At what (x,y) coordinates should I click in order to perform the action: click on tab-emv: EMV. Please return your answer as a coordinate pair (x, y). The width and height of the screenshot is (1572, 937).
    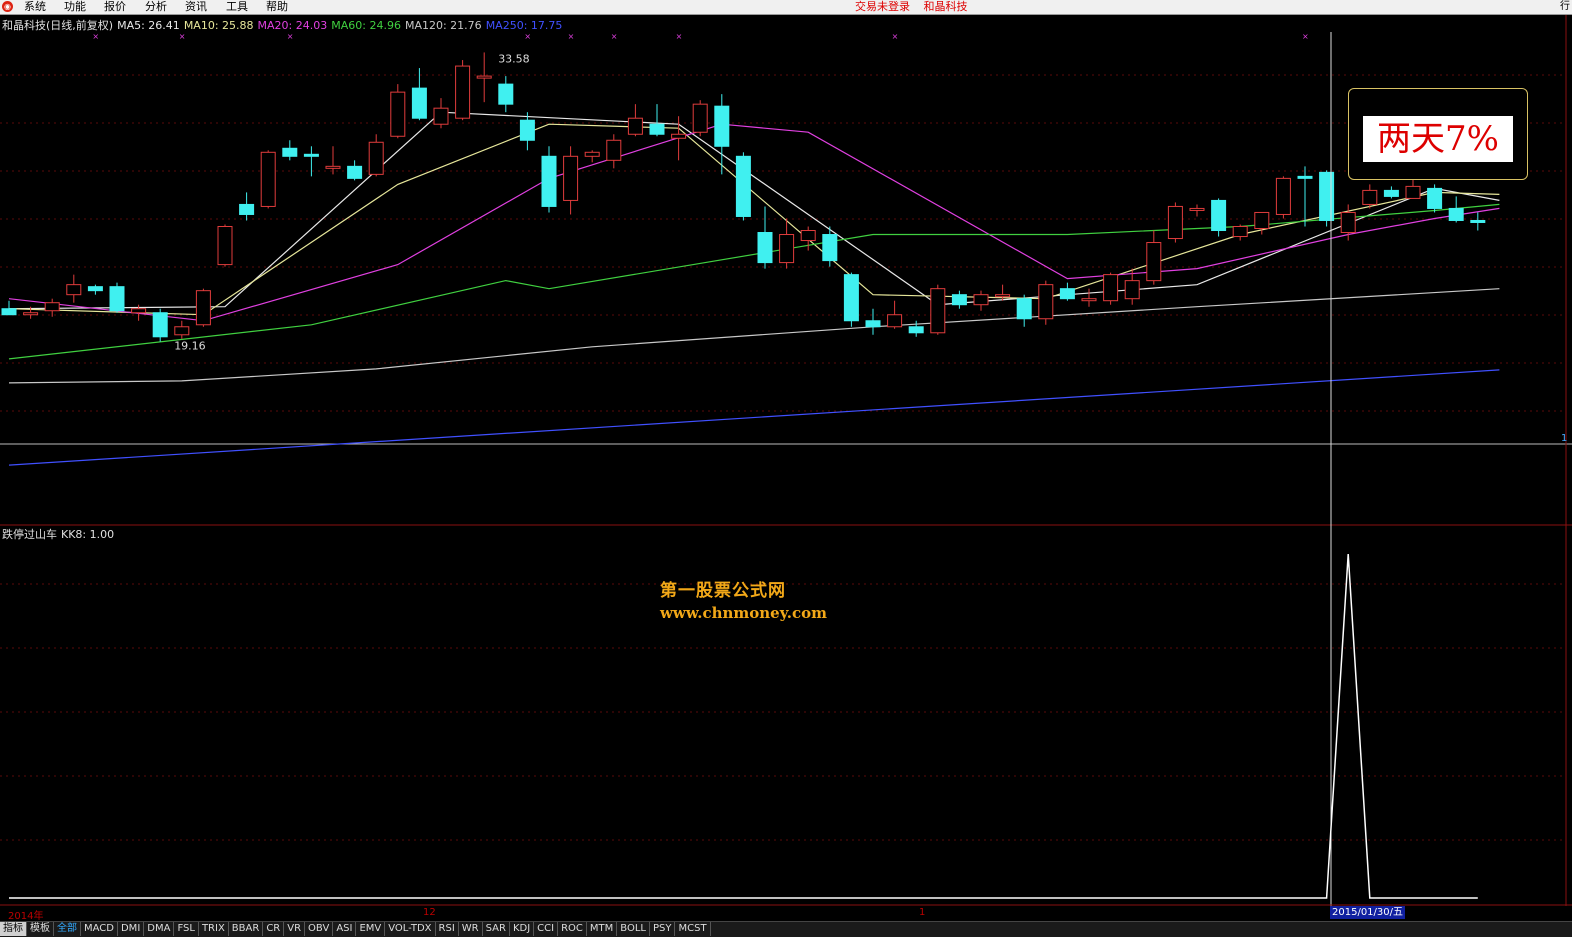
    Looking at the image, I should click on (371, 929).